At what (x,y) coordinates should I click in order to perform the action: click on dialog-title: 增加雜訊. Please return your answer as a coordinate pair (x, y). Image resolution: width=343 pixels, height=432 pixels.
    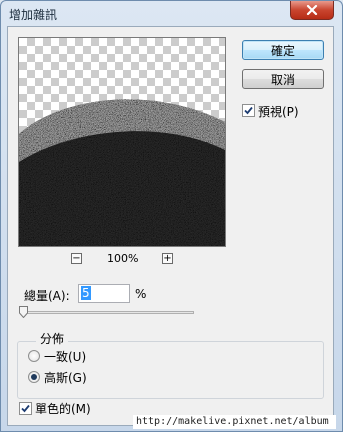
    Looking at the image, I should click on (33, 15).